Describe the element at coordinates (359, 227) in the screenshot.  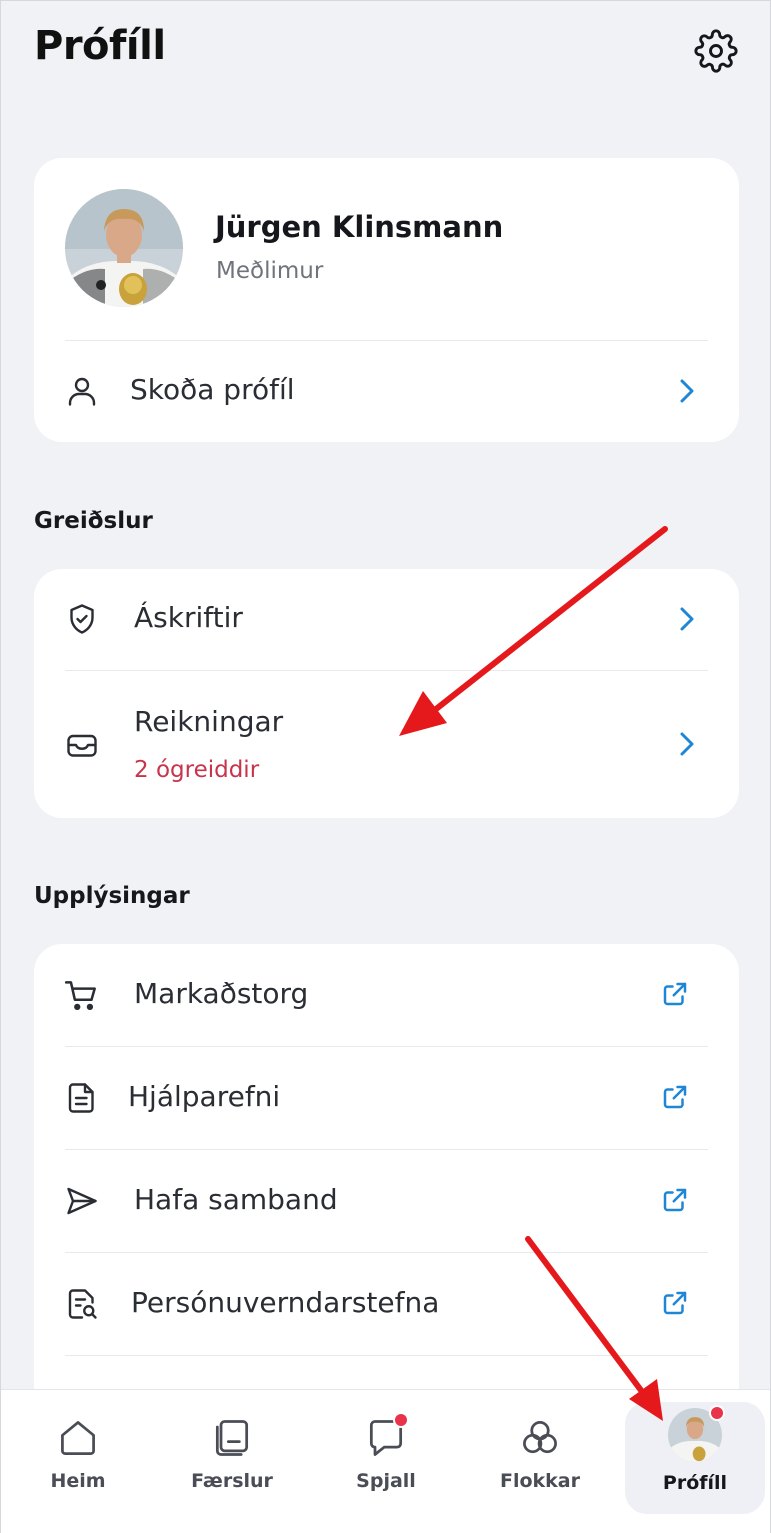
I see `profile-name: Jürgen Klinsmann` at that location.